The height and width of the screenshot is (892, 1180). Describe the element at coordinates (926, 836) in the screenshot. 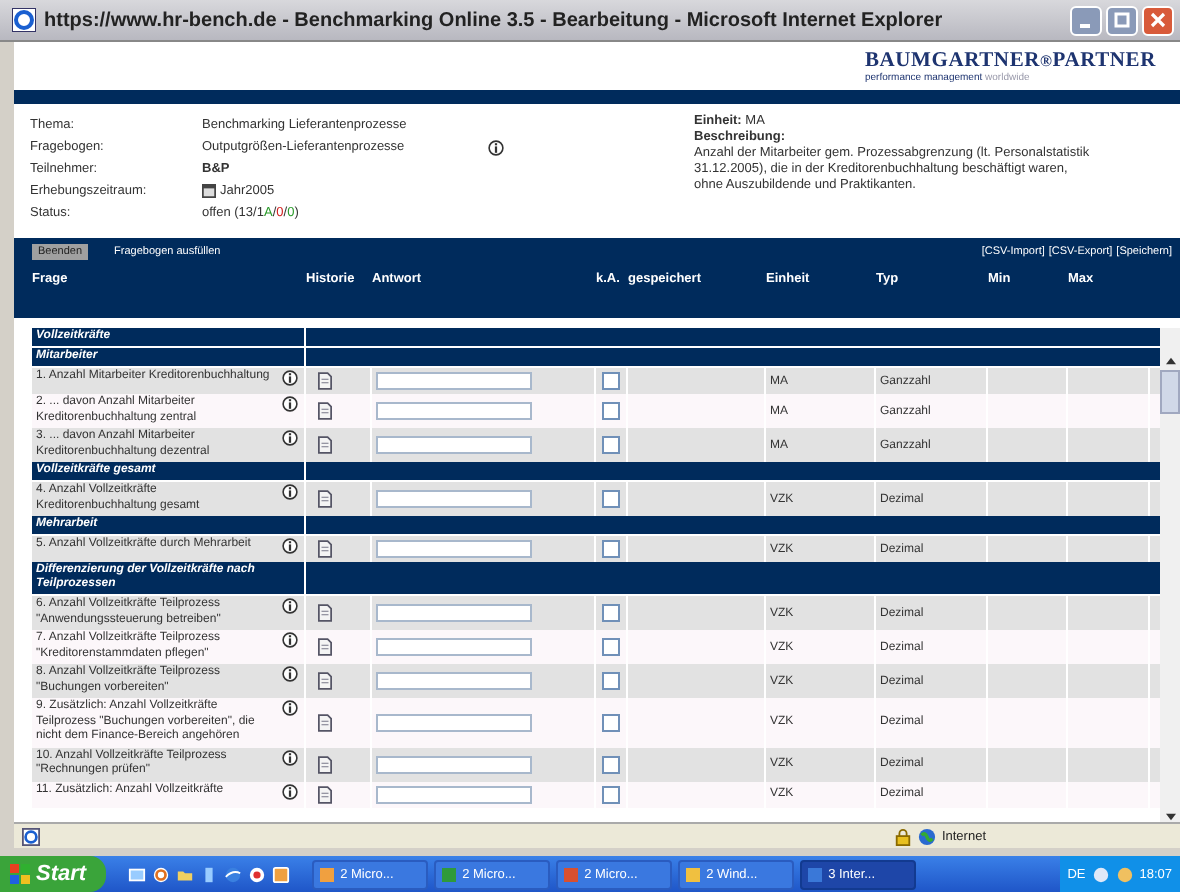

I see `globe-icon` at that location.